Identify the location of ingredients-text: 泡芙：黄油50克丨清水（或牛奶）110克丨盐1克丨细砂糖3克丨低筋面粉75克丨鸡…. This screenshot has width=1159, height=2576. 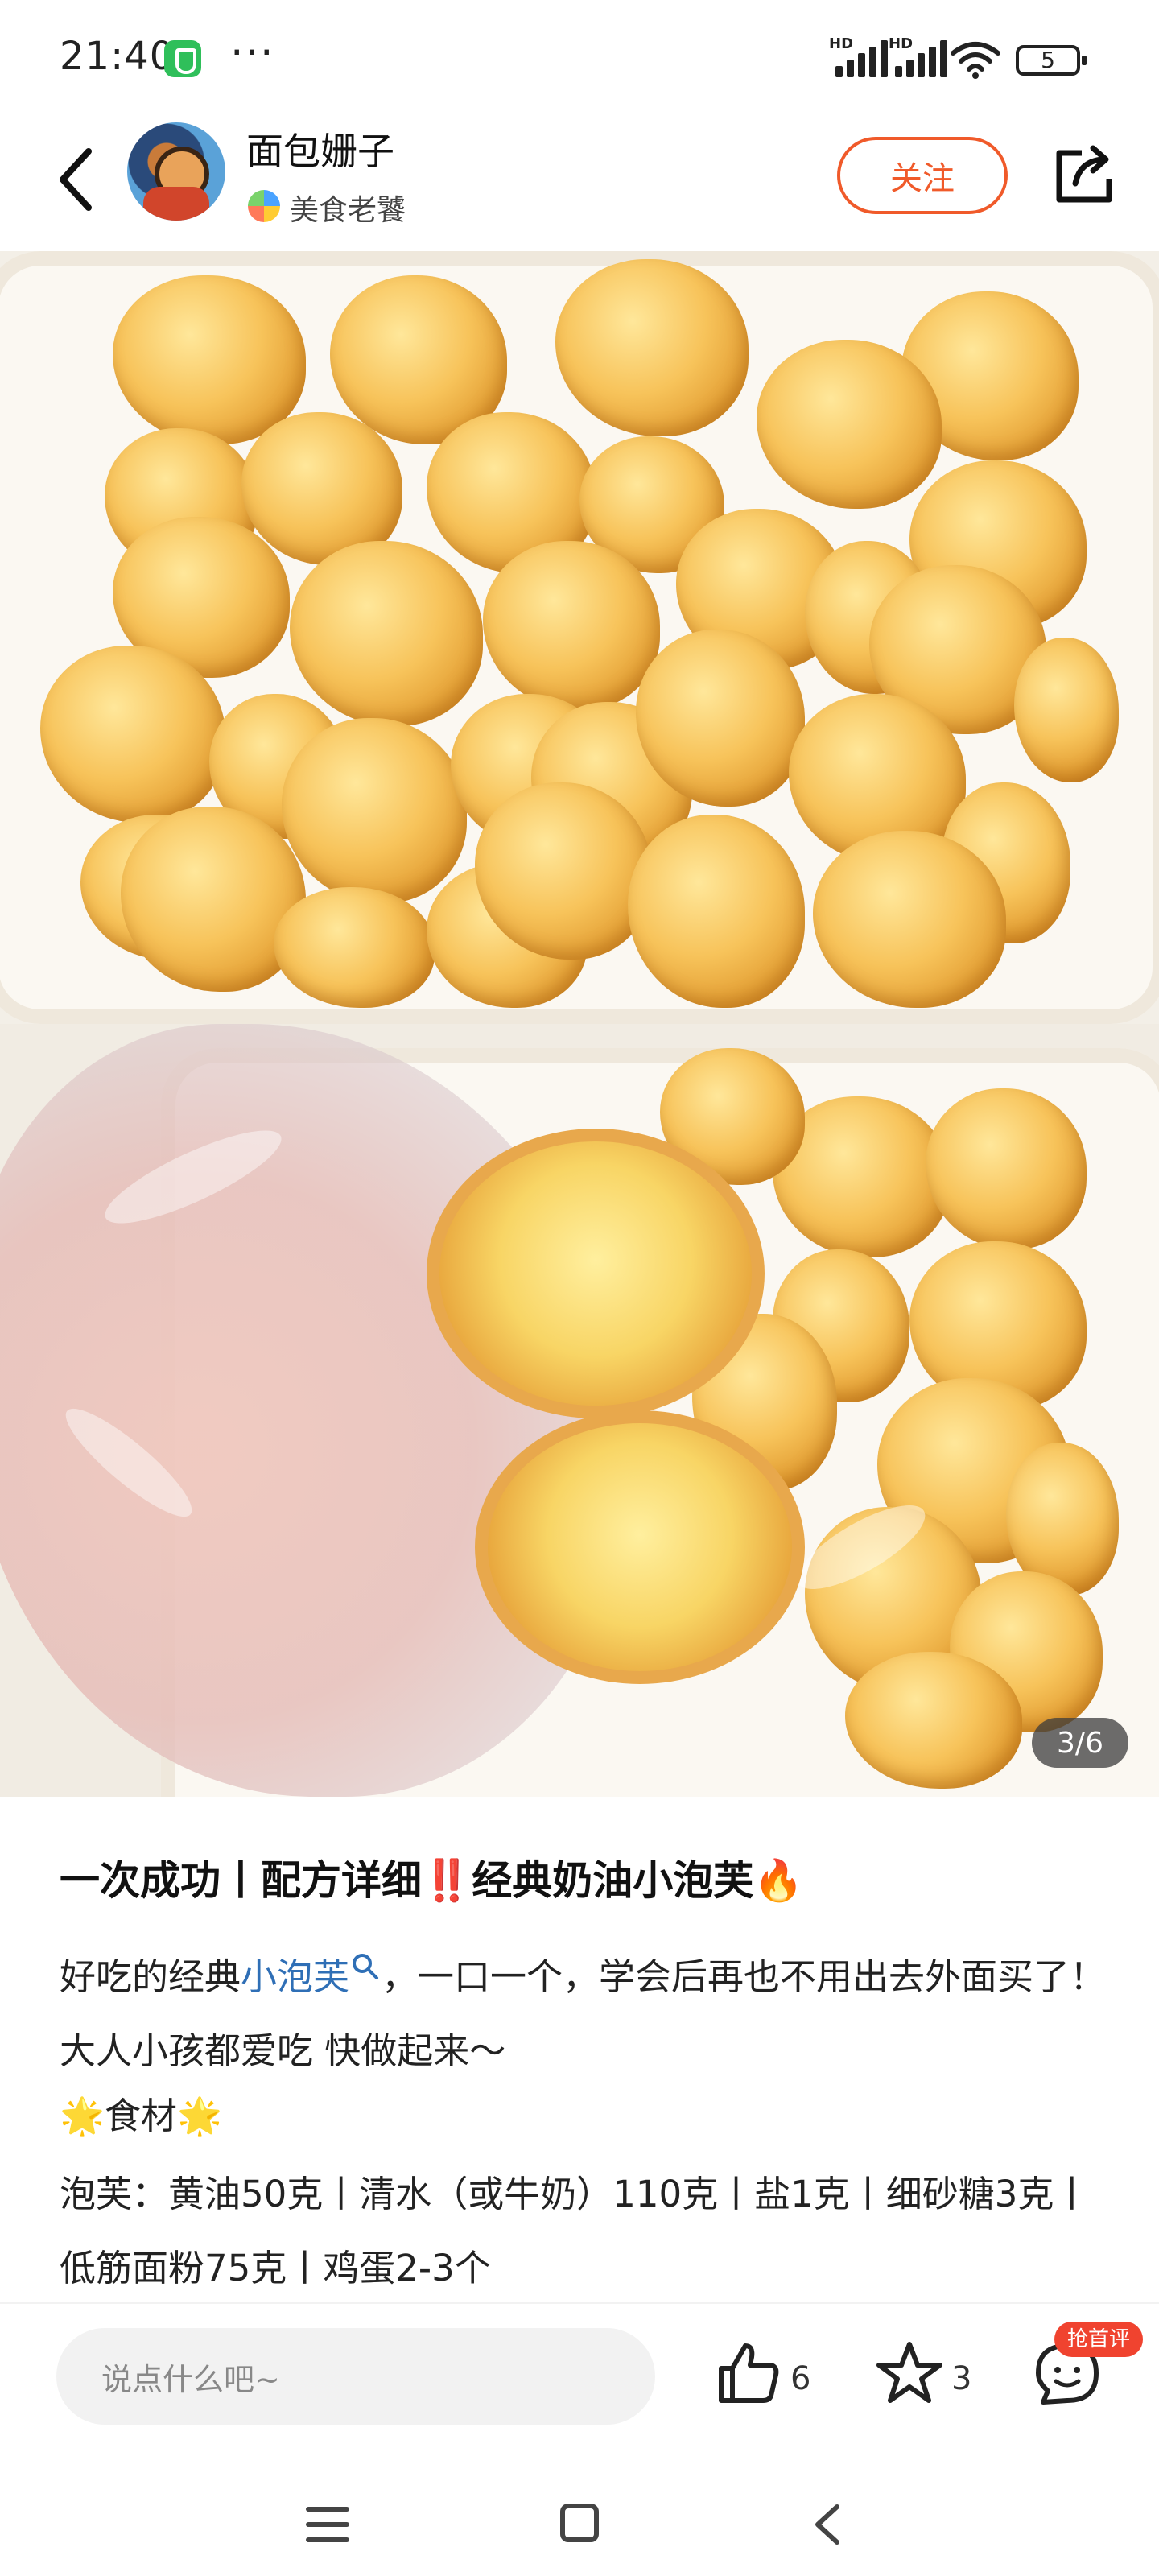
(575, 2231).